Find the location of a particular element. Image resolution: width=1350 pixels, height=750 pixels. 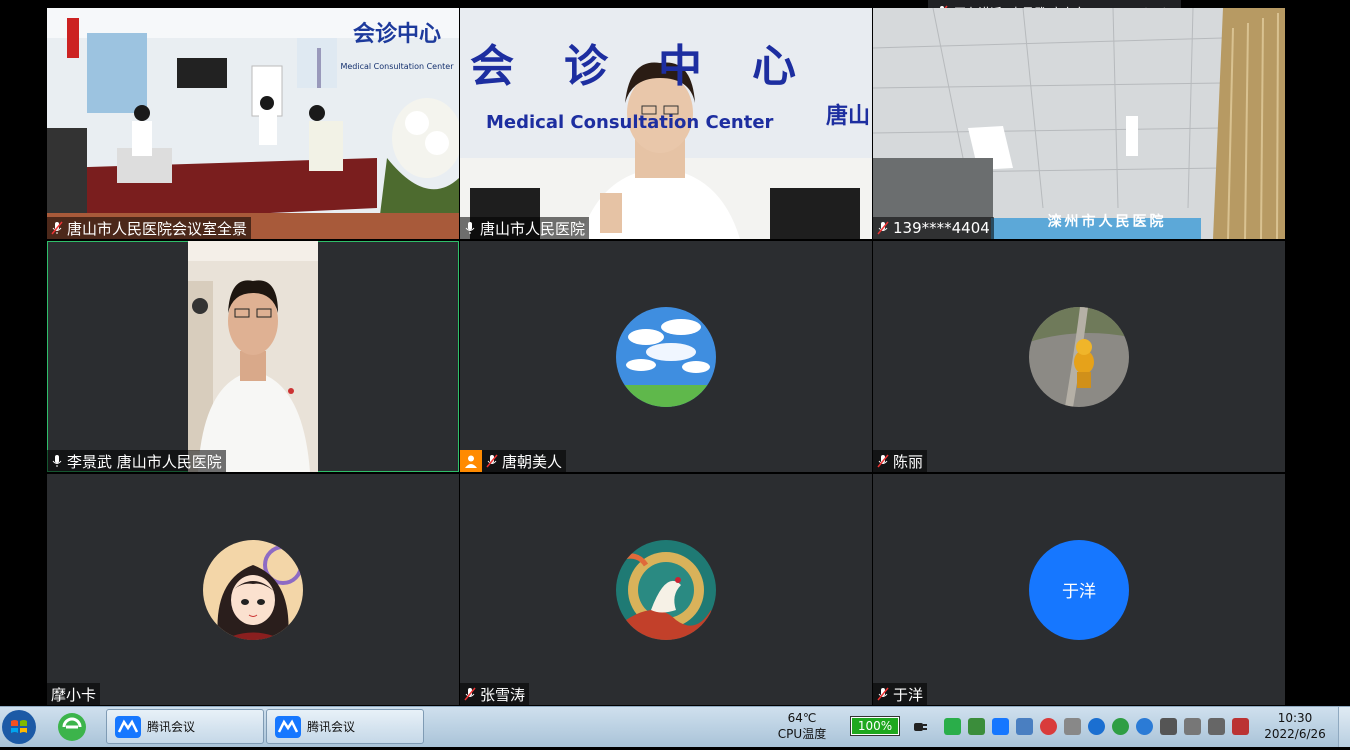

participant-name: 139****4404 is located at coordinates (941, 228).